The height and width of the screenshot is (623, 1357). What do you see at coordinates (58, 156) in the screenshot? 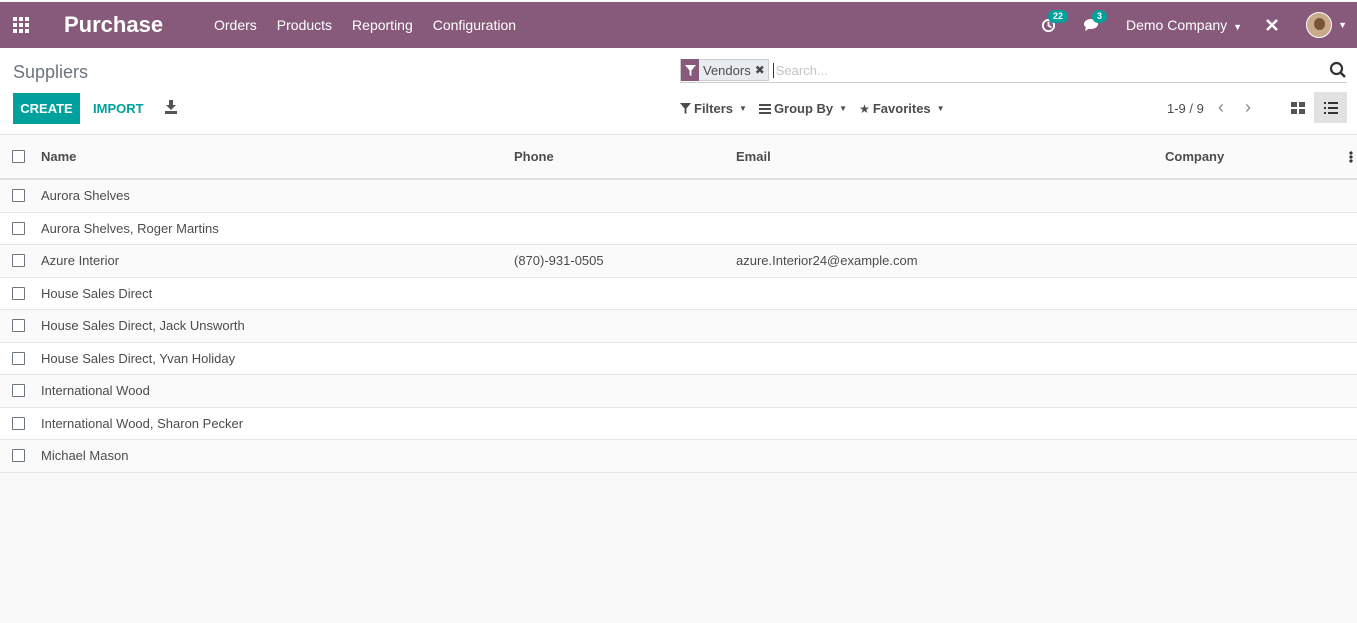
I see `column-header-name: Name` at bounding box center [58, 156].